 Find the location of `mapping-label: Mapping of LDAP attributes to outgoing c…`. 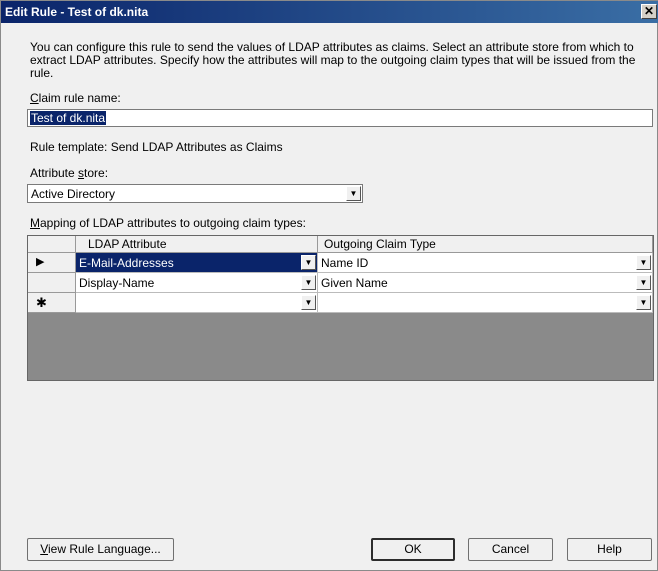

mapping-label: Mapping of LDAP attributes to outgoing c… is located at coordinates (168, 223).